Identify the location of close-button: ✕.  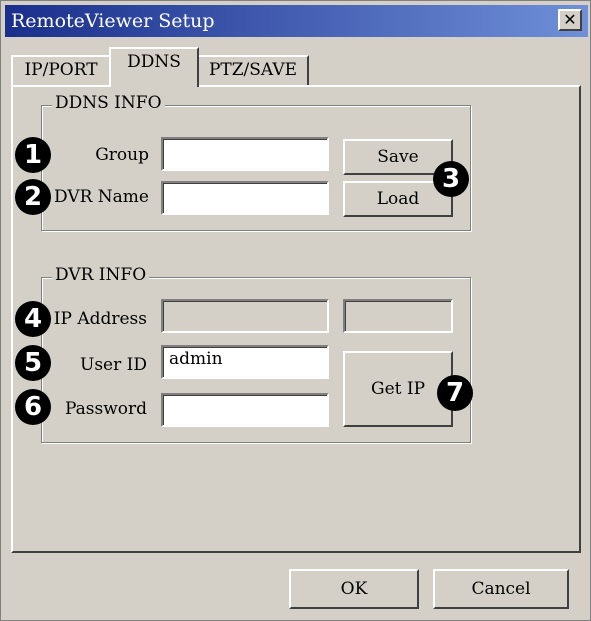
(570, 20).